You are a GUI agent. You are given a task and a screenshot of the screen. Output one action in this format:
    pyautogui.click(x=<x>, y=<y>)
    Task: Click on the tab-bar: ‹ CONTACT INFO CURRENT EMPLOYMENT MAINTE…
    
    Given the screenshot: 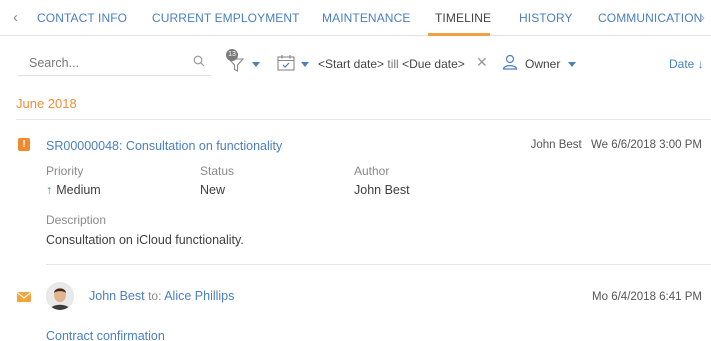 What is the action you would take?
    pyautogui.click(x=355, y=18)
    